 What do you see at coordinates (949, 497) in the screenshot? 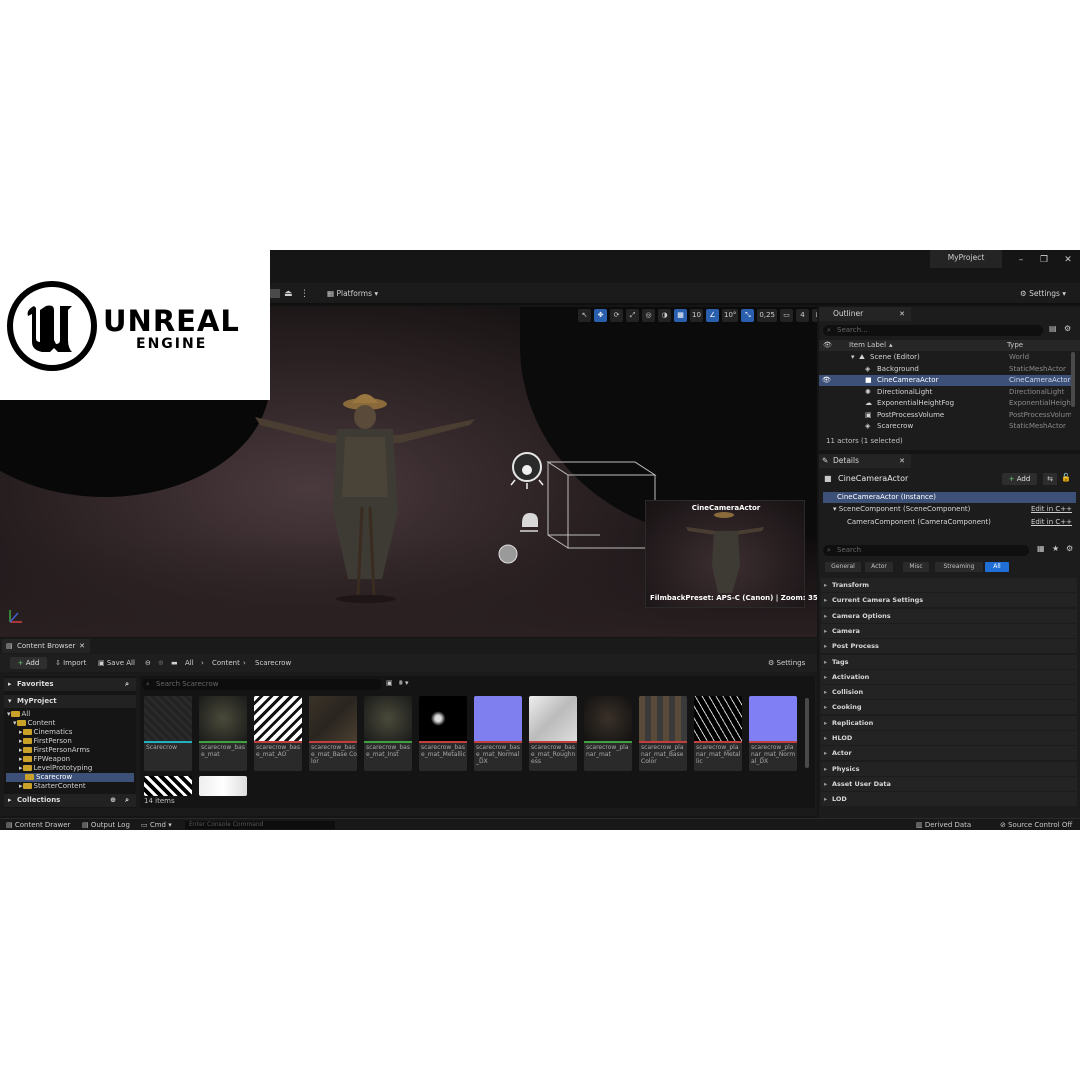
I see `component-row: CineCameraActor (Instance)` at bounding box center [949, 497].